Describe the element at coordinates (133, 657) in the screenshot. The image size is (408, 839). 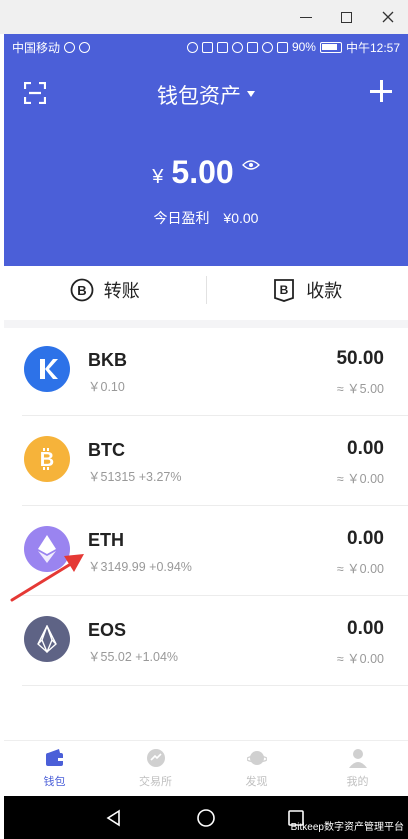
I see `asset-price: ￥55.02 +1.04%` at that location.